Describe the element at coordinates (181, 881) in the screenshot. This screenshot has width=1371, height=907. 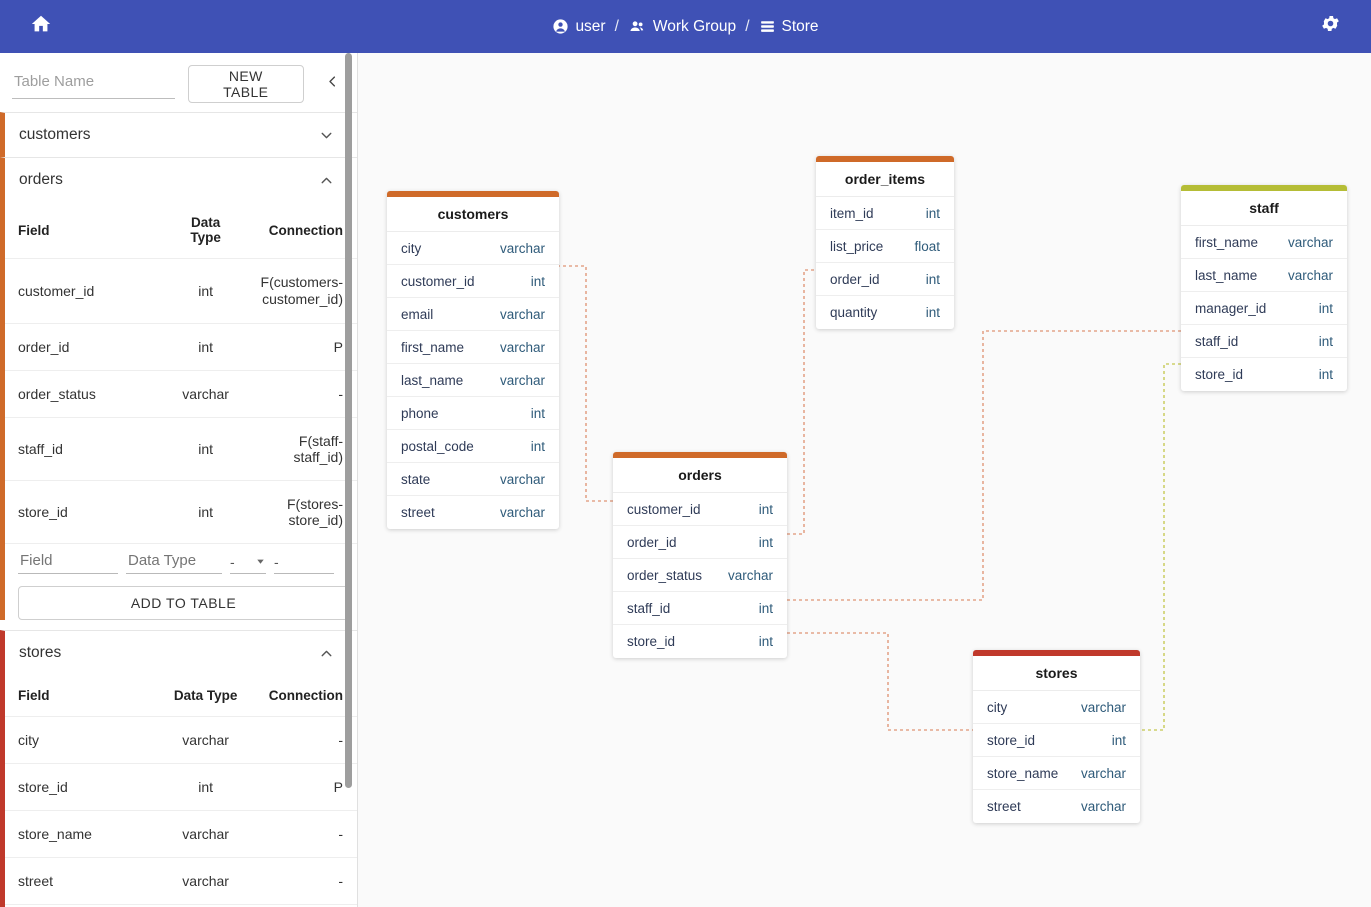
I see `table-row: street varchar -` at that location.